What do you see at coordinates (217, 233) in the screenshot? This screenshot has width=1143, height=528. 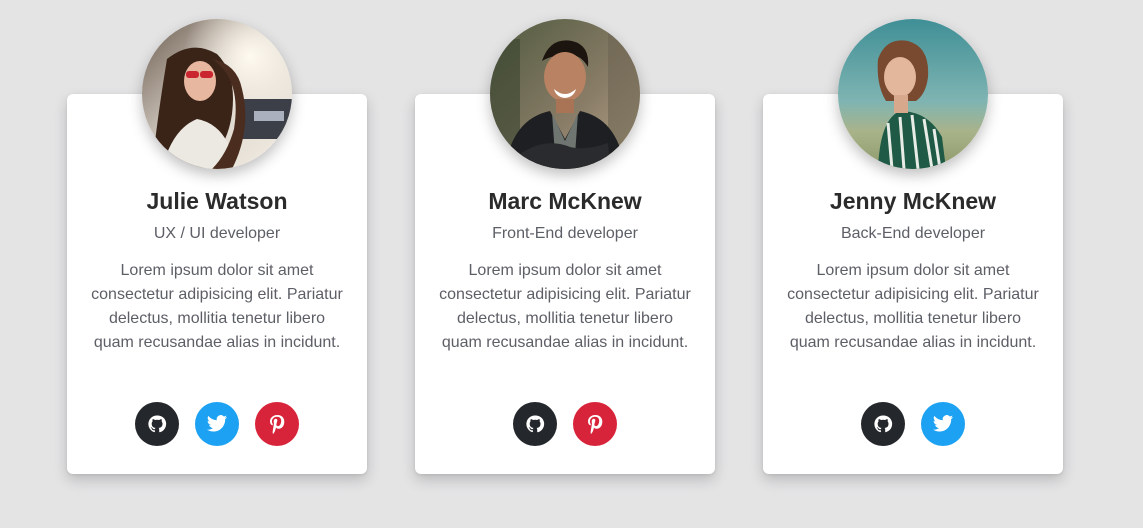 I see `profile-role: UX / UI developer` at bounding box center [217, 233].